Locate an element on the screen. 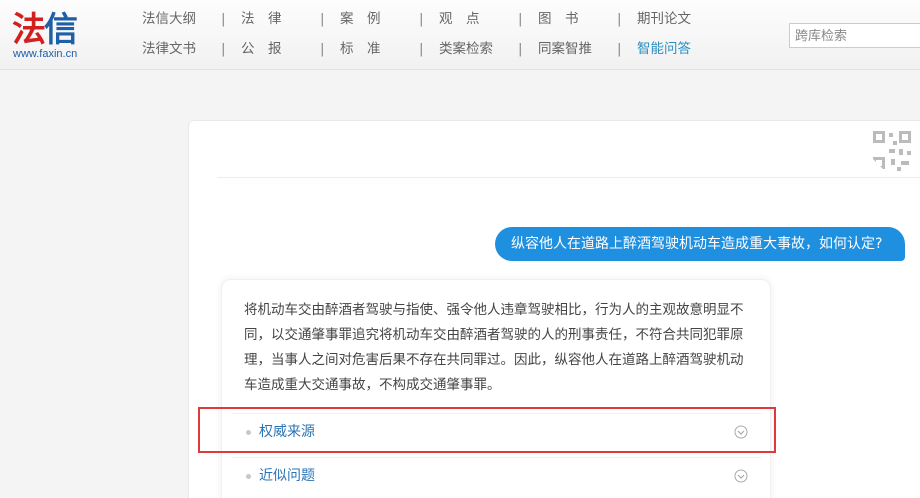  qr-code-icon is located at coordinates (893, 151).